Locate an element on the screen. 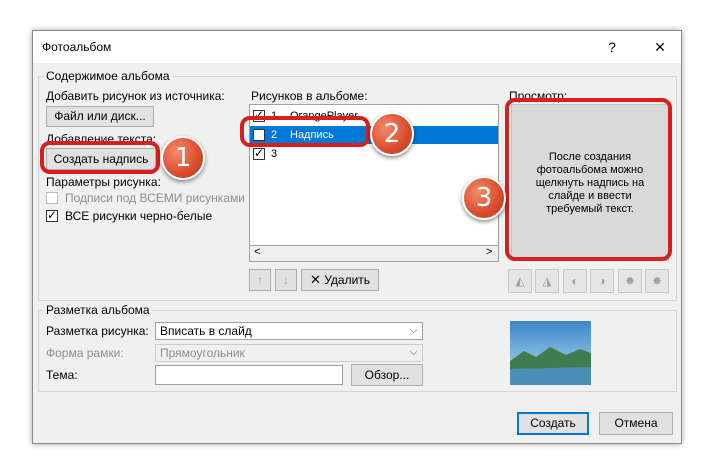  delete-x-icon: ✕ is located at coordinates (315, 279).